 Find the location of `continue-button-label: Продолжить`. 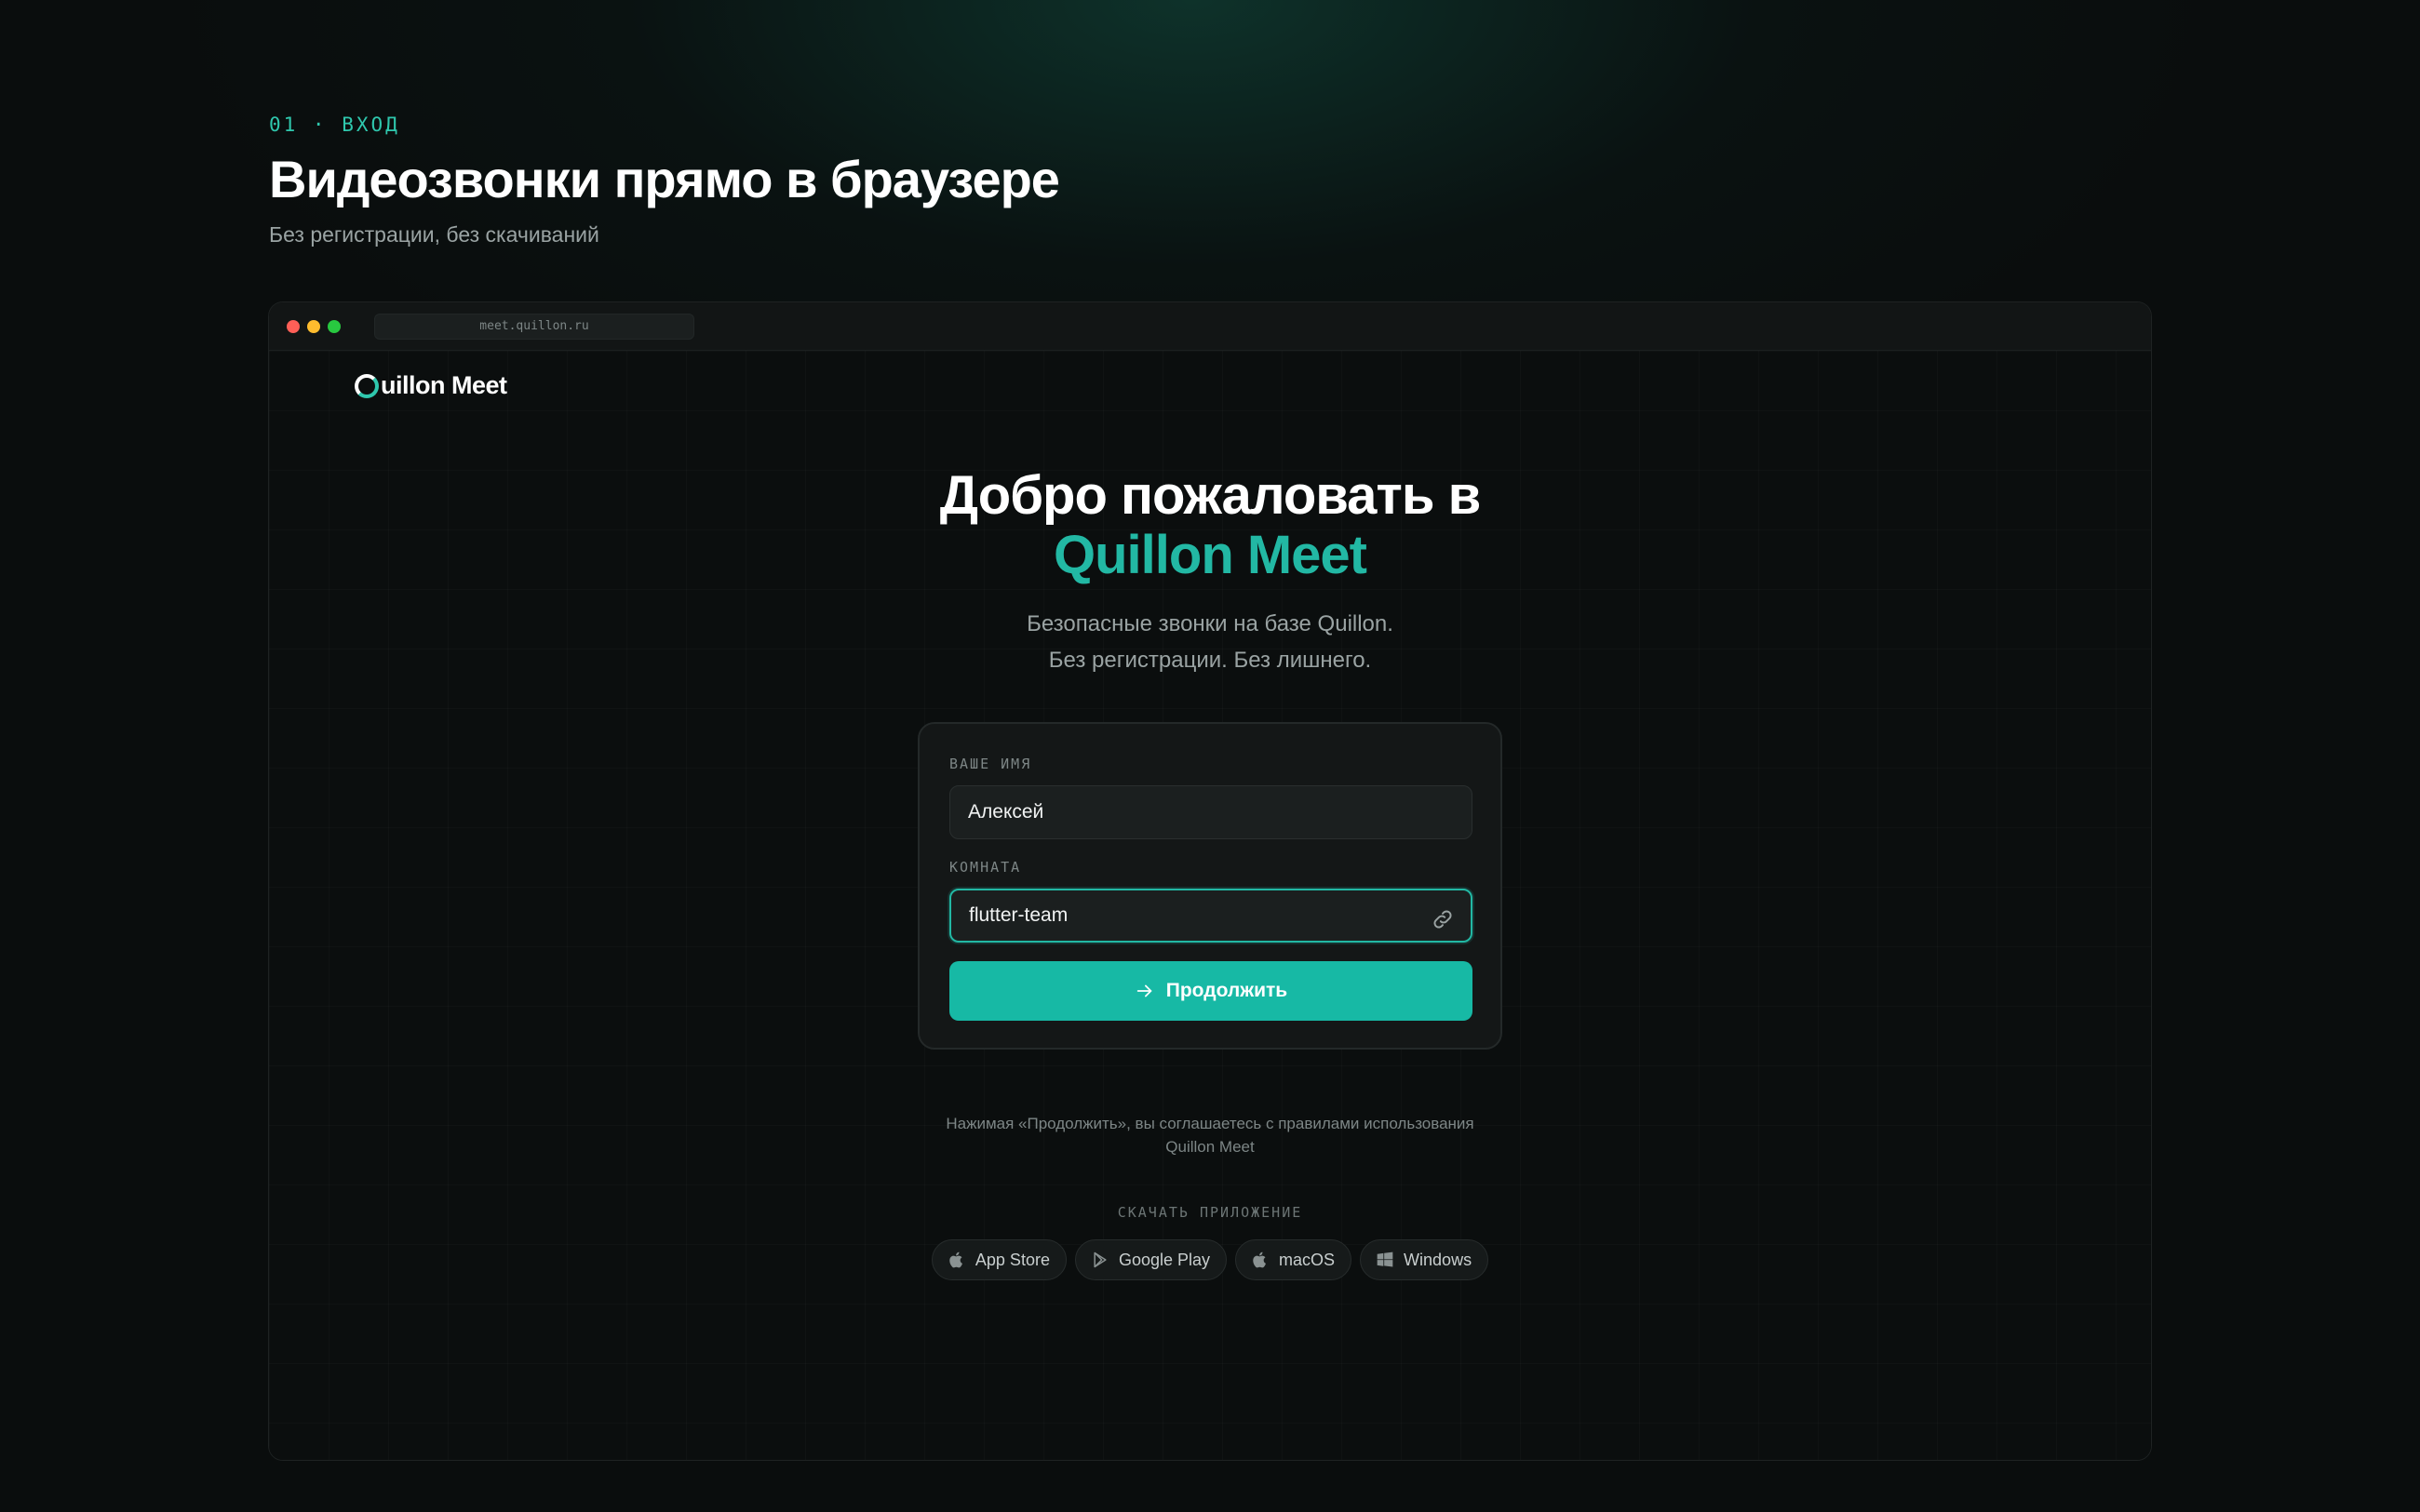

continue-button-label: Продолжить is located at coordinates (1226, 991).